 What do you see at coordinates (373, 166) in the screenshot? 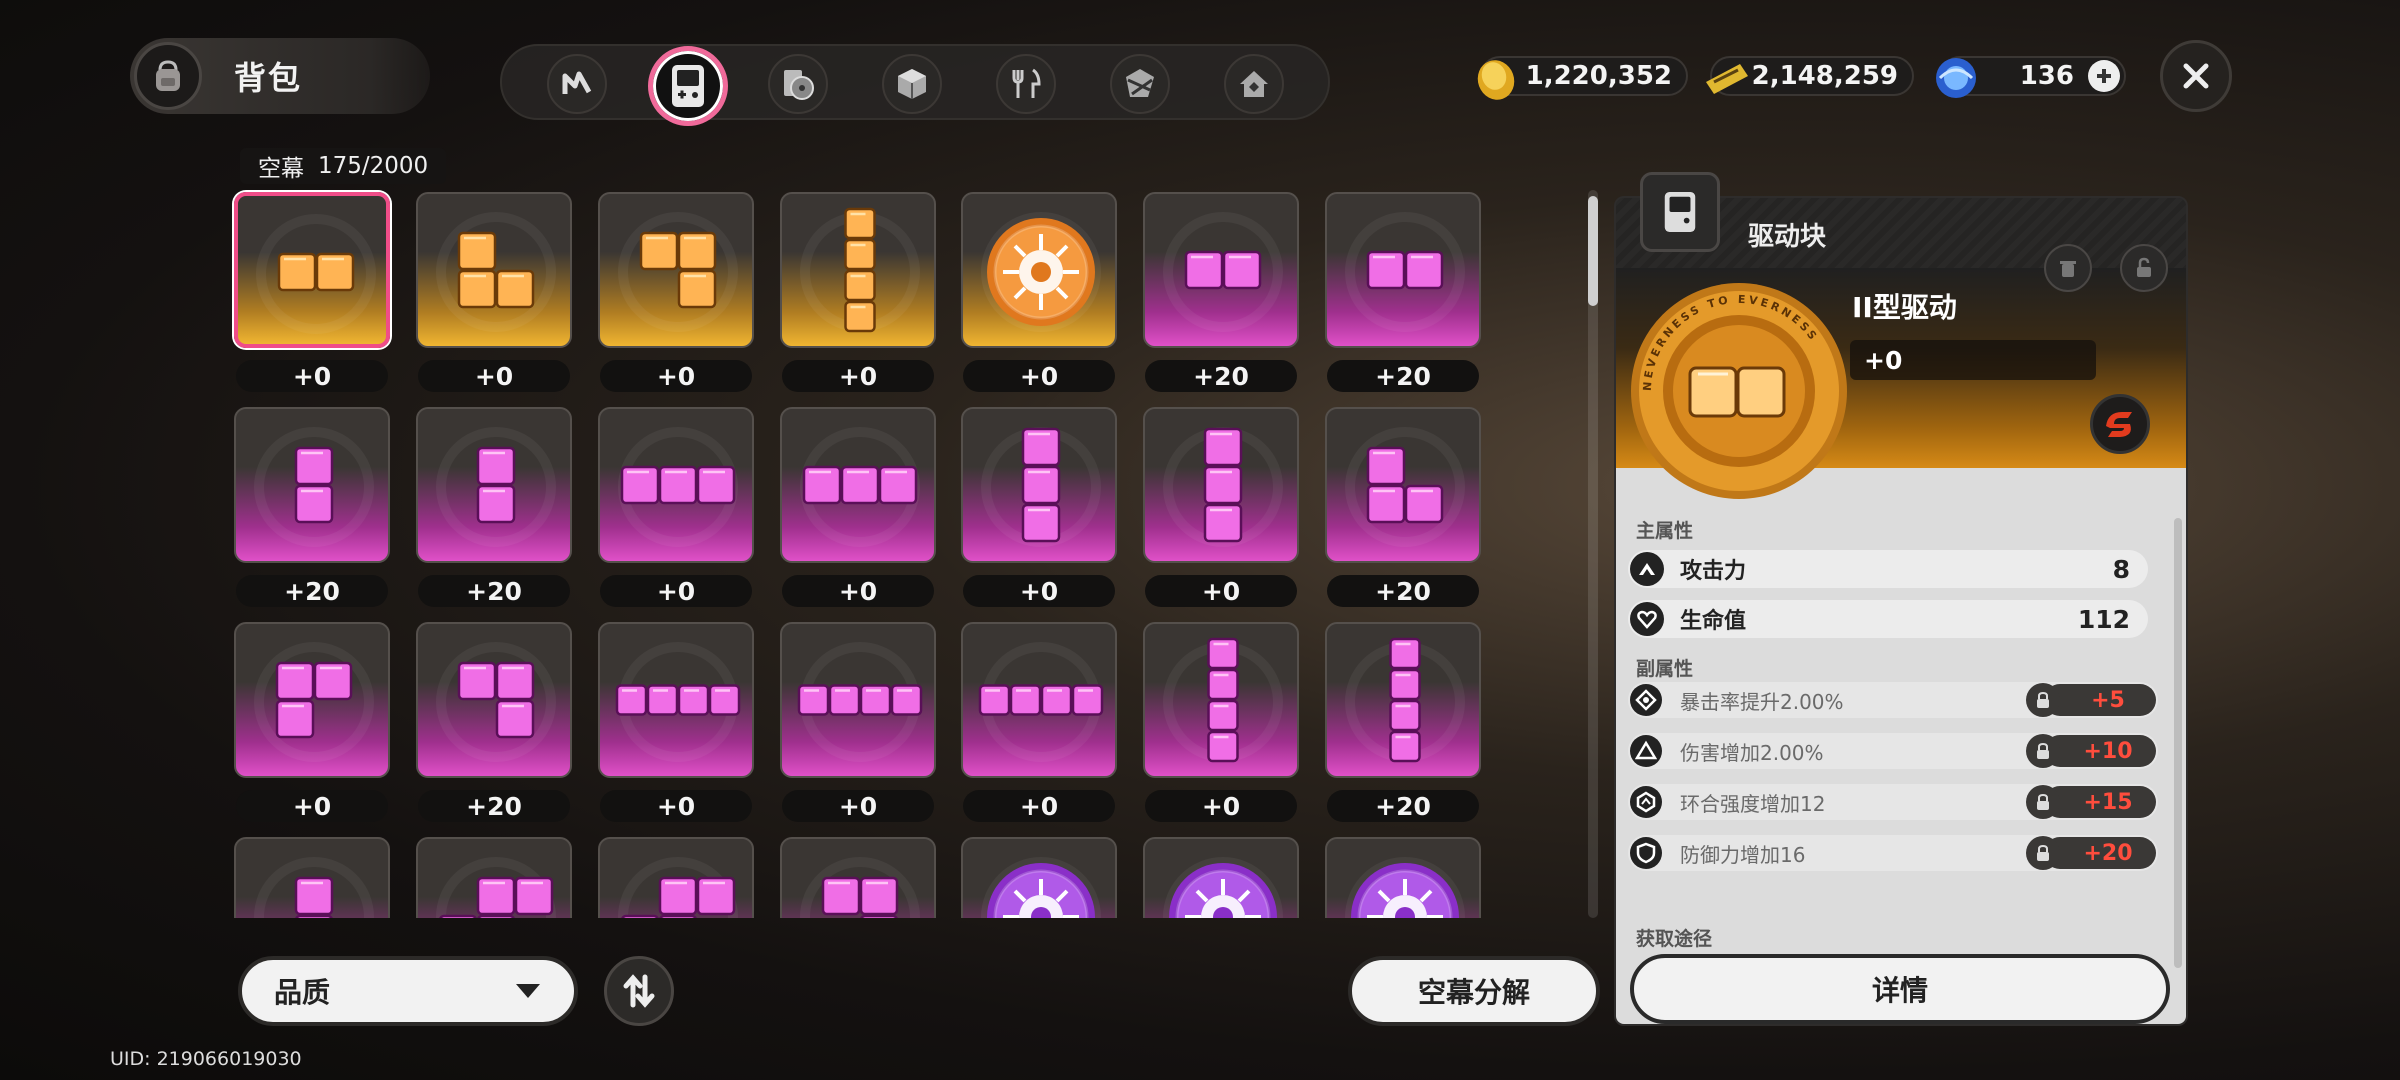
I see `capacity-value: 175/2000` at bounding box center [373, 166].